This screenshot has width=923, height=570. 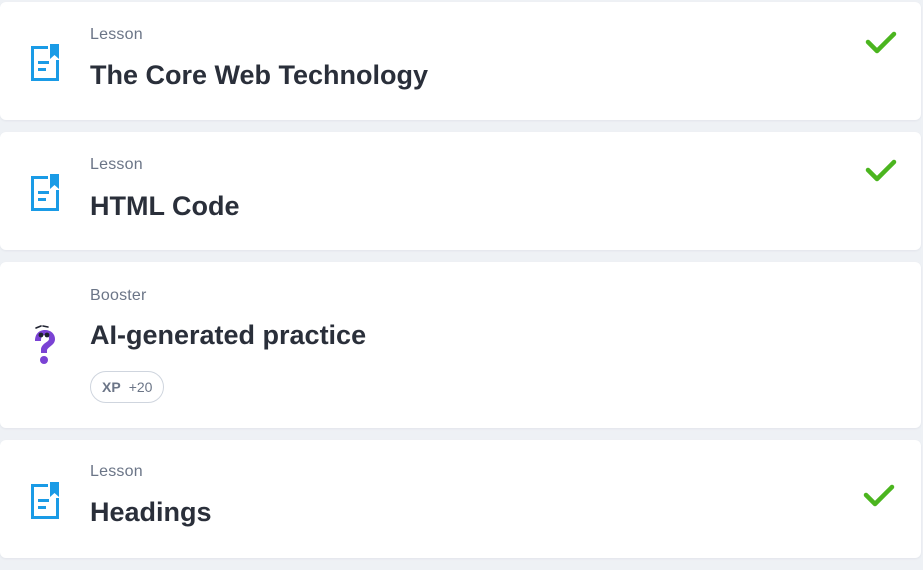 I want to click on card-title: Headings, so click(x=151, y=512).